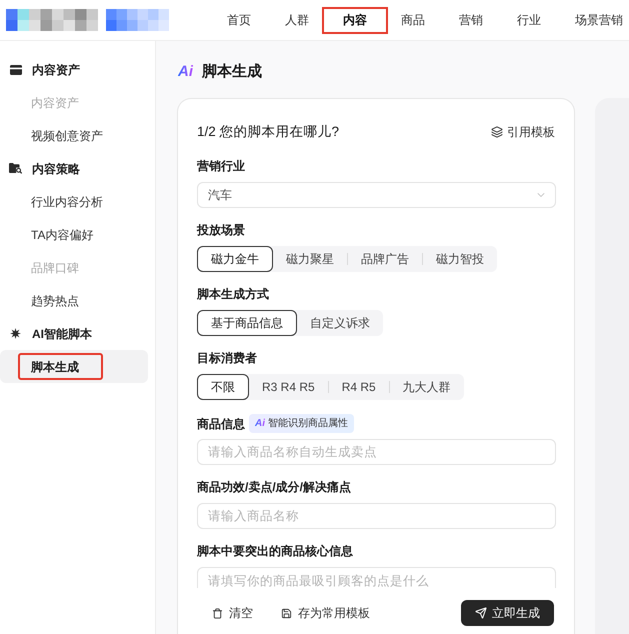 This screenshot has width=629, height=634. What do you see at coordinates (221, 424) in the screenshot?
I see `field-label: 商品信息` at bounding box center [221, 424].